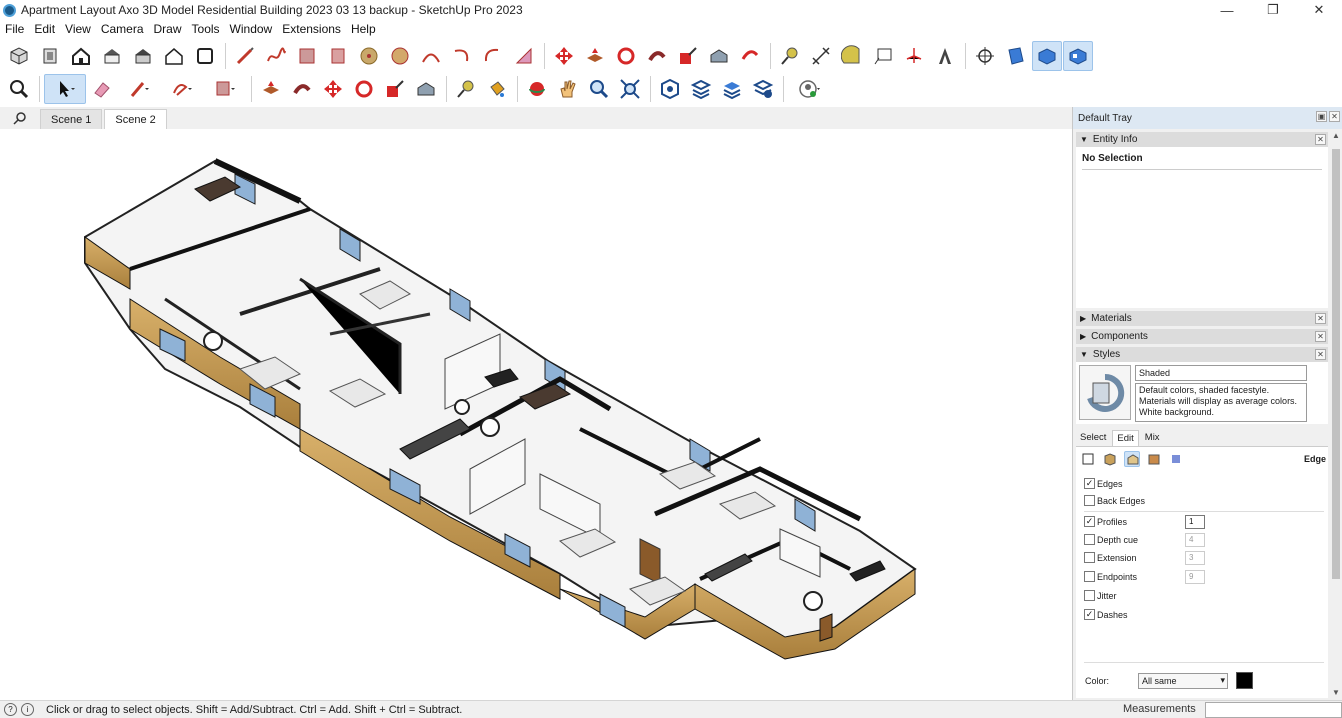 The height and width of the screenshot is (718, 1342). Describe the element at coordinates (338, 56) in the screenshot. I see `rotated-rectangle-icon` at that location.